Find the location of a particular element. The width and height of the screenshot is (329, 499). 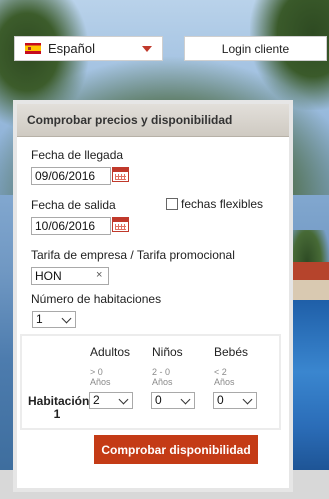

room-label: Habitación 1 is located at coordinates (59, 407).